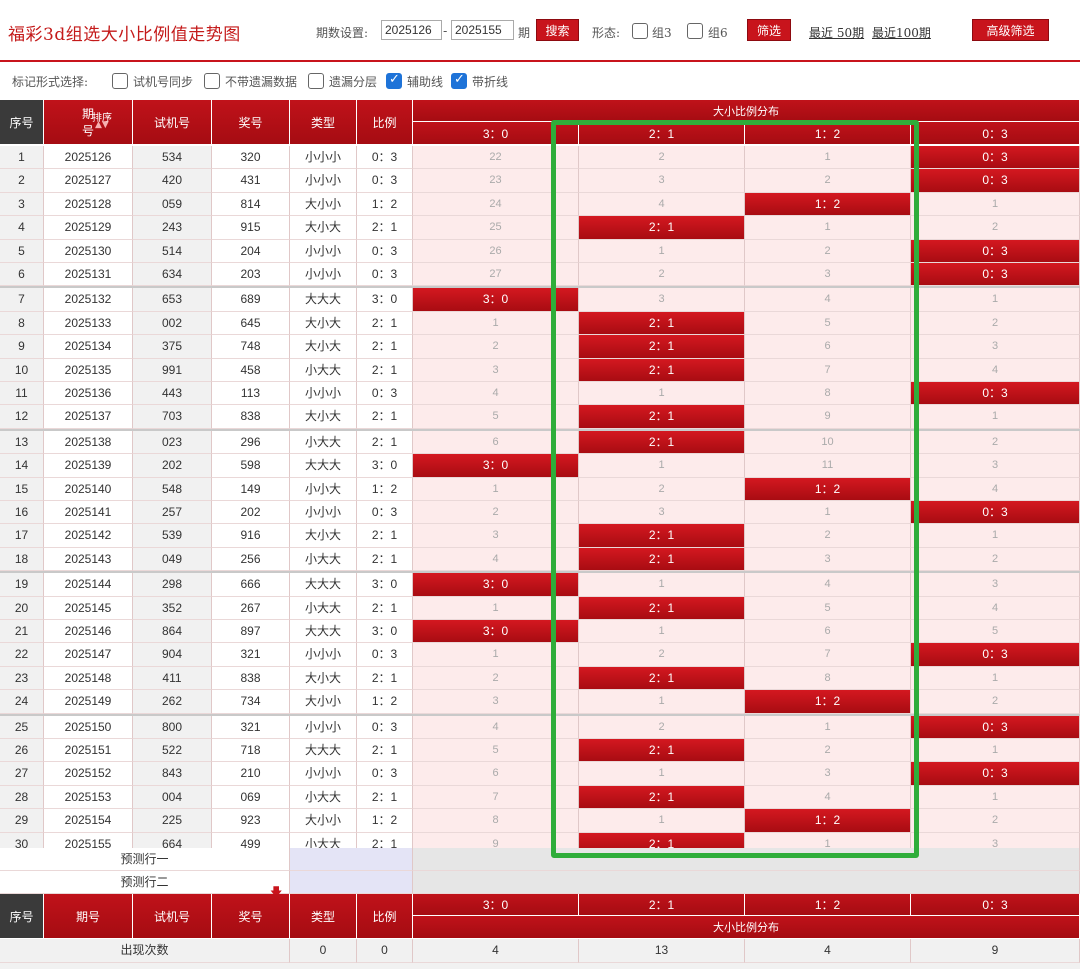  I want to click on cell-n: 9, so click(22, 347).